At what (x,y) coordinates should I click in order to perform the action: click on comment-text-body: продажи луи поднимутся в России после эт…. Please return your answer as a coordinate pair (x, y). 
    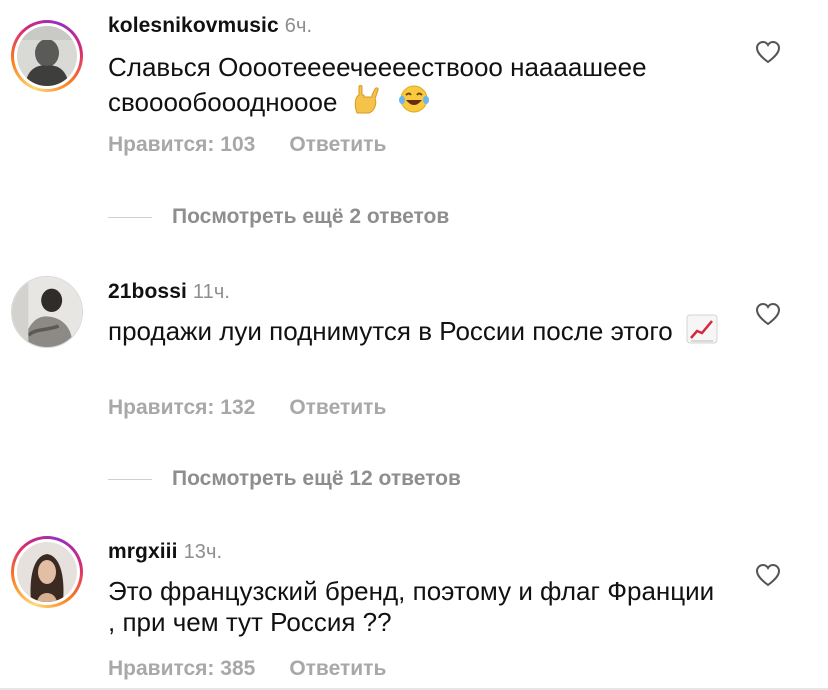
    Looking at the image, I should click on (390, 331).